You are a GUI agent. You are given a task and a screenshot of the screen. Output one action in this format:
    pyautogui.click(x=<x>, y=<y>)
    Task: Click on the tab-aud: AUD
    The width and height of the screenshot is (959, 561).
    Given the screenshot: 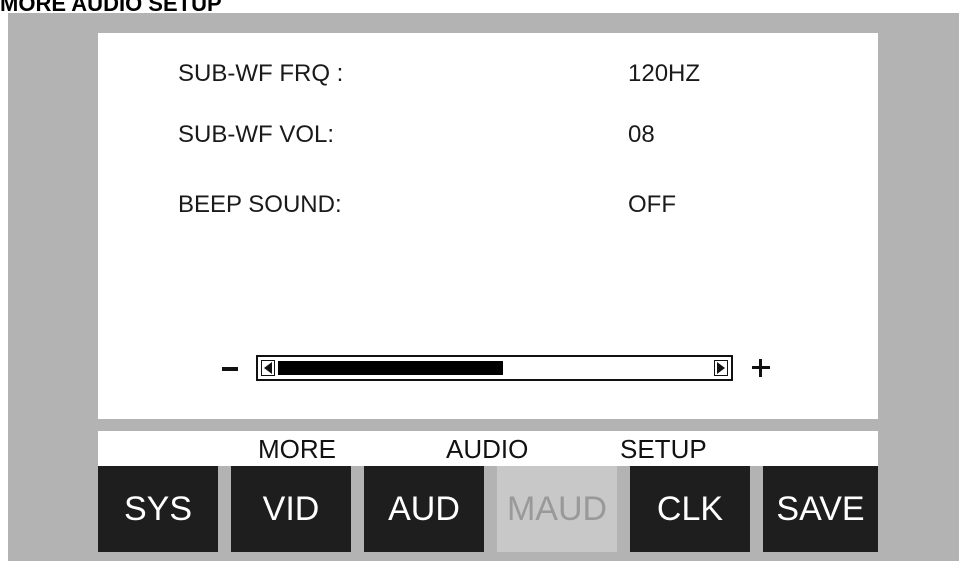 What is the action you would take?
    pyautogui.click(x=424, y=509)
    